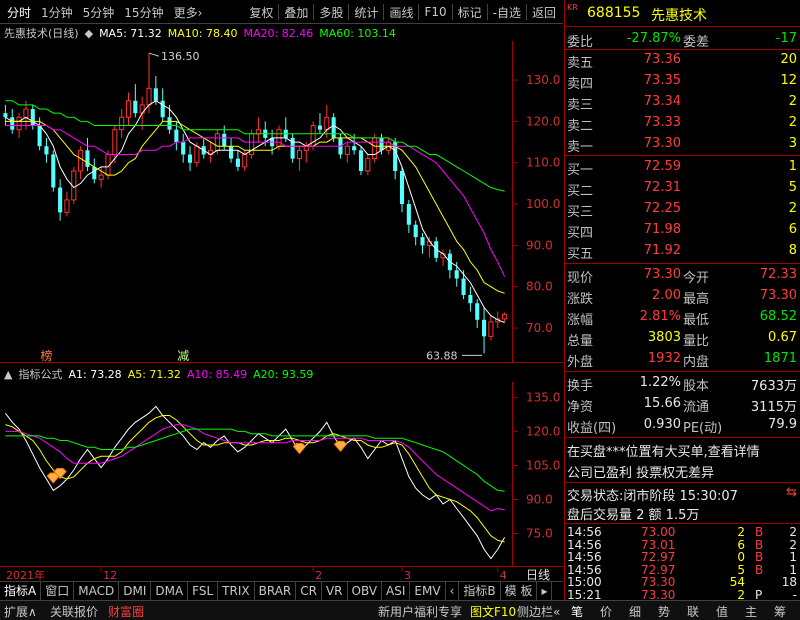 This screenshot has height=620, width=800. What do you see at coordinates (493, 611) in the screenshot?
I see `status-link: 图文F10` at bounding box center [493, 611].